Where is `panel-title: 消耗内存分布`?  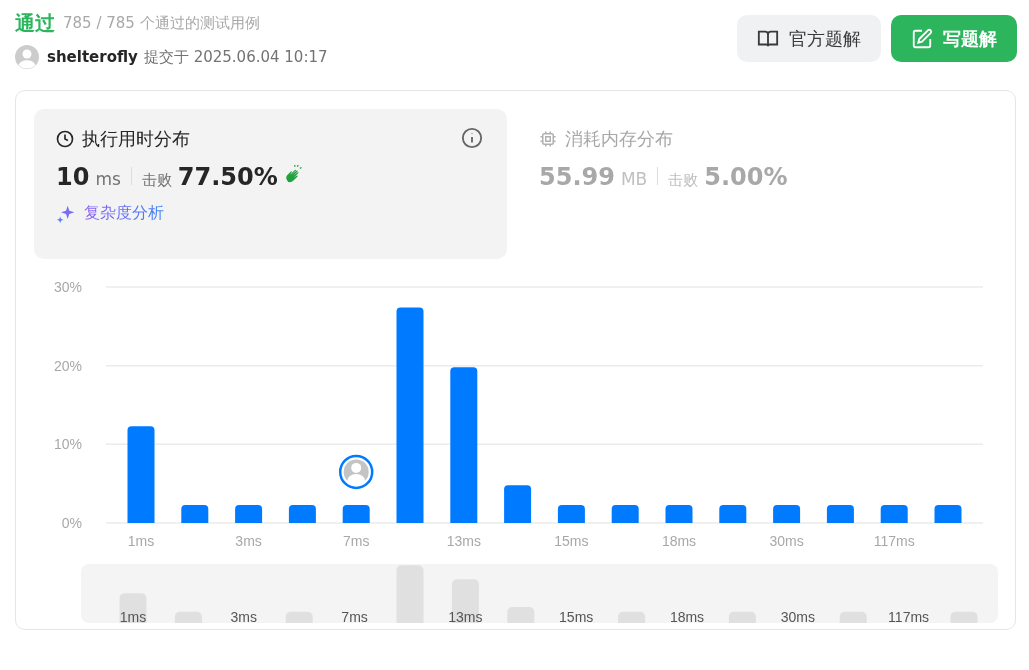
panel-title: 消耗内存分布 is located at coordinates (619, 139).